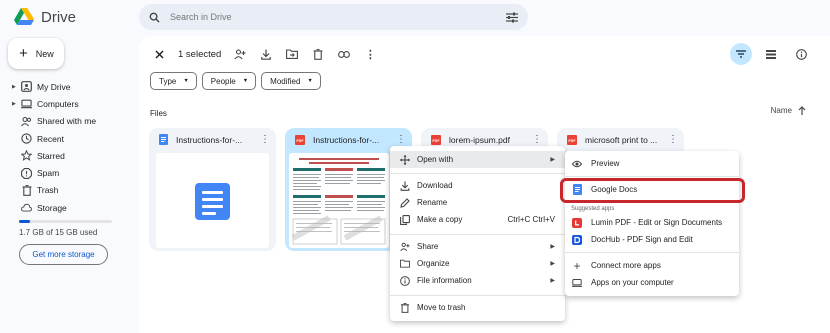 The width and height of the screenshot is (830, 333). Describe the element at coordinates (657, 222) in the screenshot. I see `submenu-item-label: Lumin PDF - Edit or Sign Documents` at that location.